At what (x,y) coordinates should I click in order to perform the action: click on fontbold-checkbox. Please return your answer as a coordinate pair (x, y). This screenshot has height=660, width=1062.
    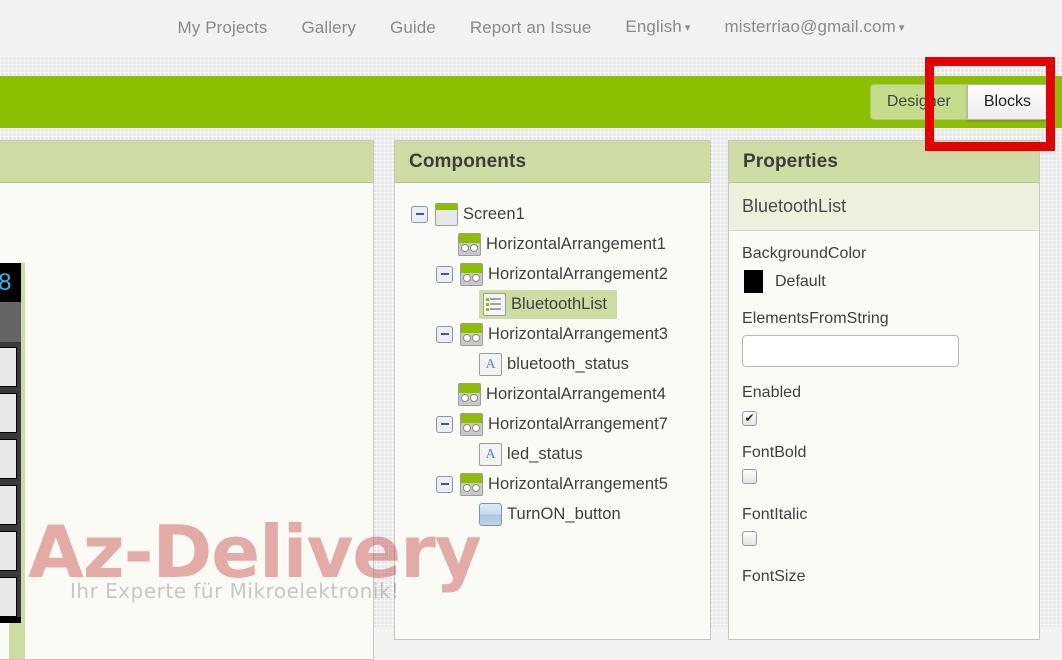
    Looking at the image, I should click on (749, 476).